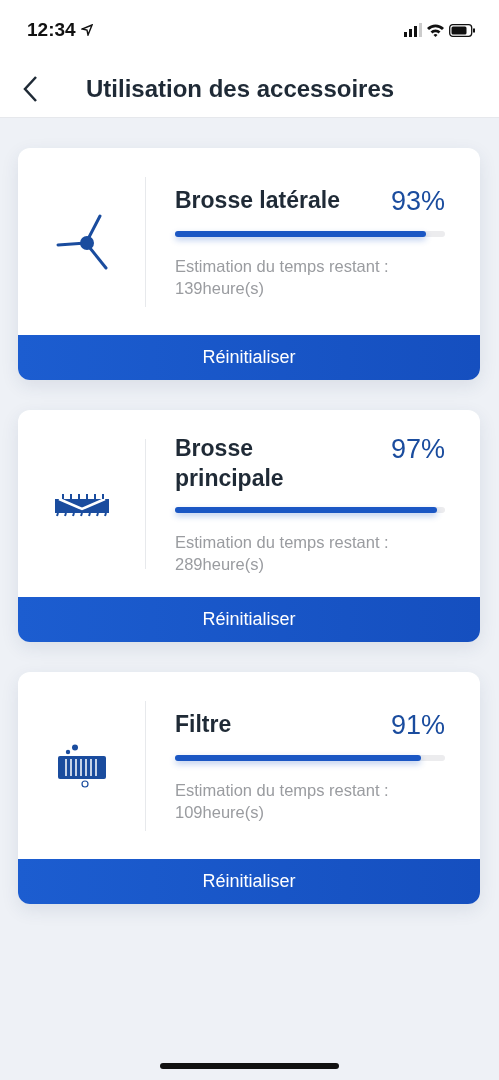  What do you see at coordinates (240, 88) in the screenshot?
I see `page-title: Utilisation des accessoires` at bounding box center [240, 88].